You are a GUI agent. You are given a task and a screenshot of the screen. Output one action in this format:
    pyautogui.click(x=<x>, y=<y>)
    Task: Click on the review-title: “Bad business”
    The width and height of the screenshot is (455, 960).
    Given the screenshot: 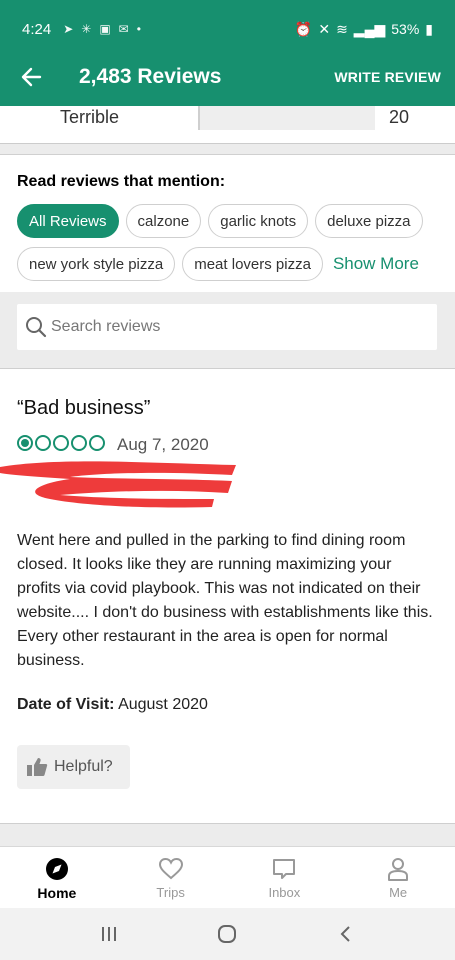 What is the action you would take?
    pyautogui.click(x=83, y=408)
    